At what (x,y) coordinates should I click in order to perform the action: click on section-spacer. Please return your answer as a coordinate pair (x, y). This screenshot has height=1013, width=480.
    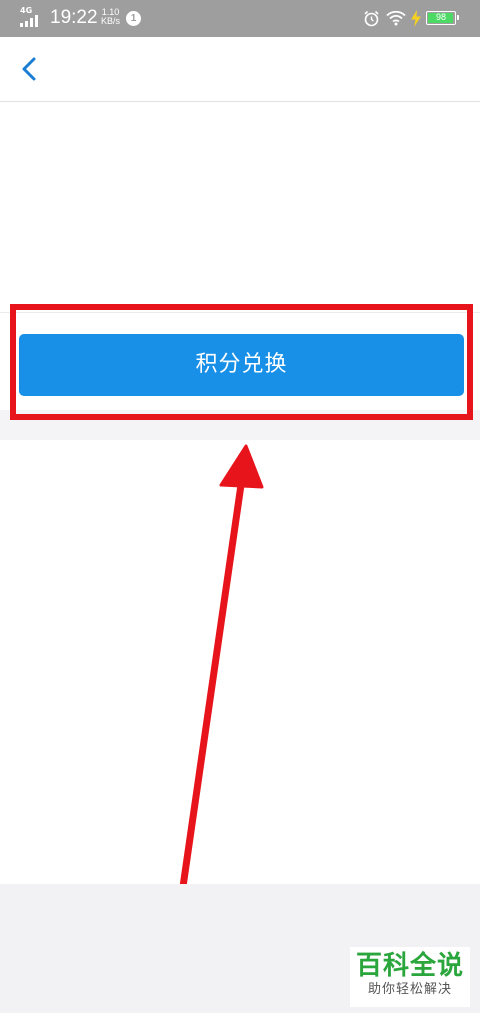
    Looking at the image, I should click on (240, 425).